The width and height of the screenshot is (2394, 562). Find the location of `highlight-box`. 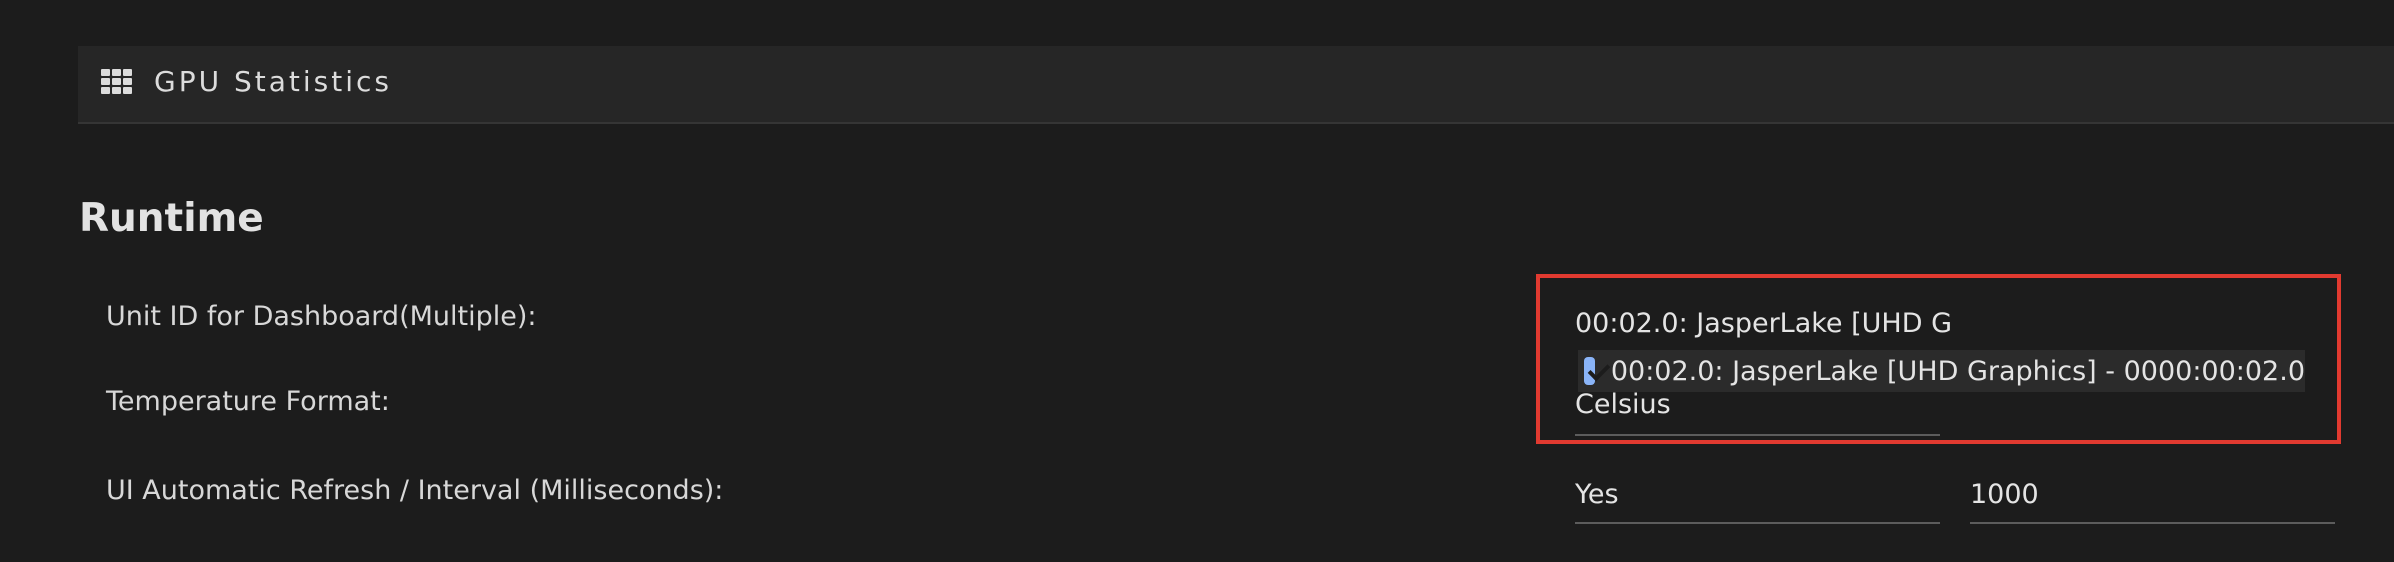

highlight-box is located at coordinates (1938, 359).